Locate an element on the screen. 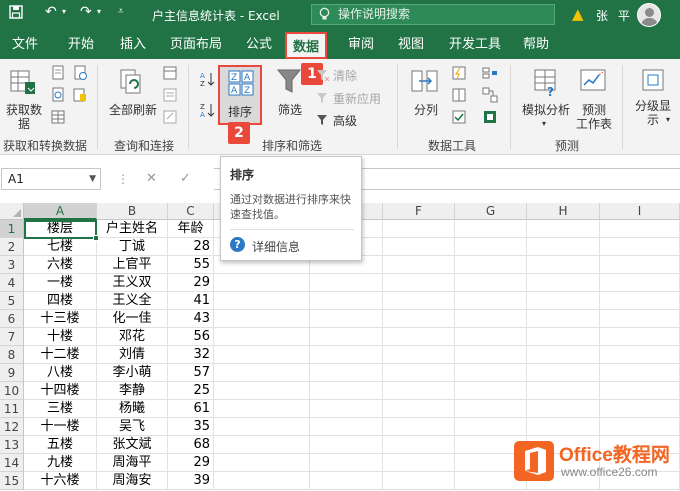 The width and height of the screenshot is (680, 491). warning-icon: ▲ is located at coordinates (578, 14).